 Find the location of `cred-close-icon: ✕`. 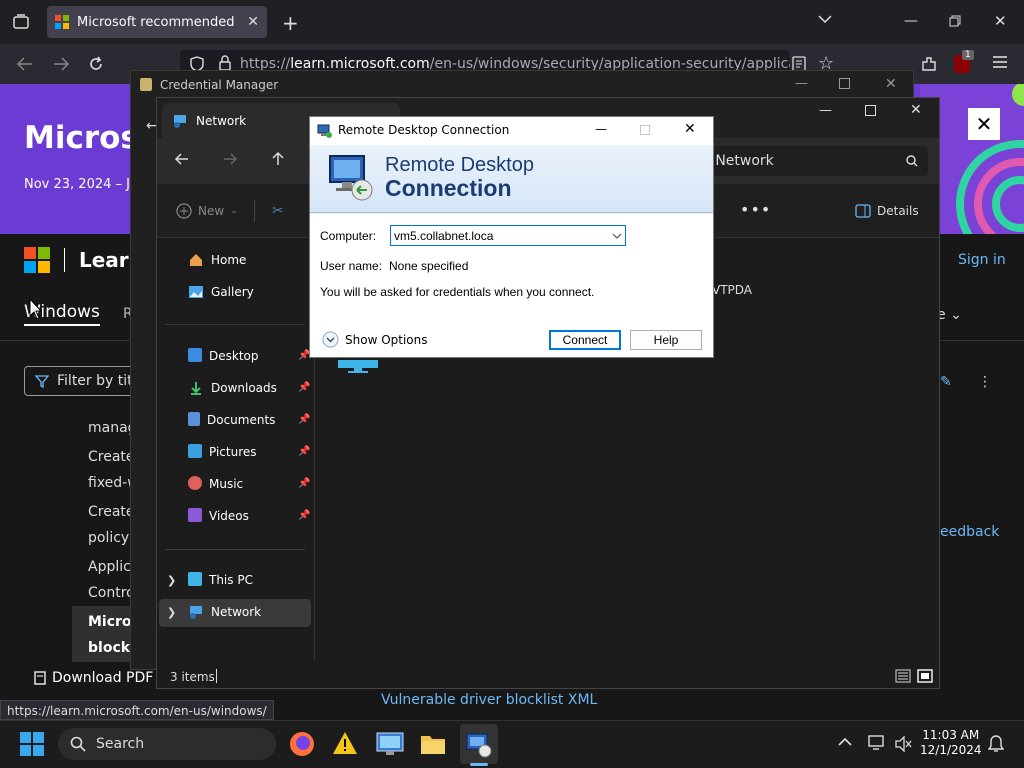

cred-close-icon: ✕ is located at coordinates (891, 84).